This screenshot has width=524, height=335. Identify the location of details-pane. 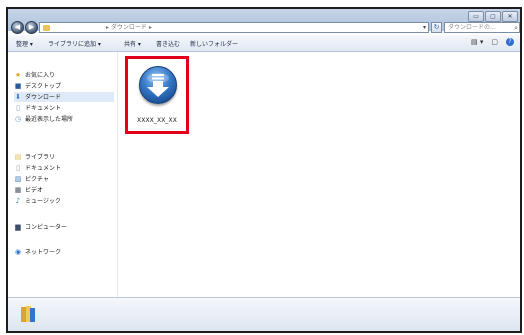
(264, 314).